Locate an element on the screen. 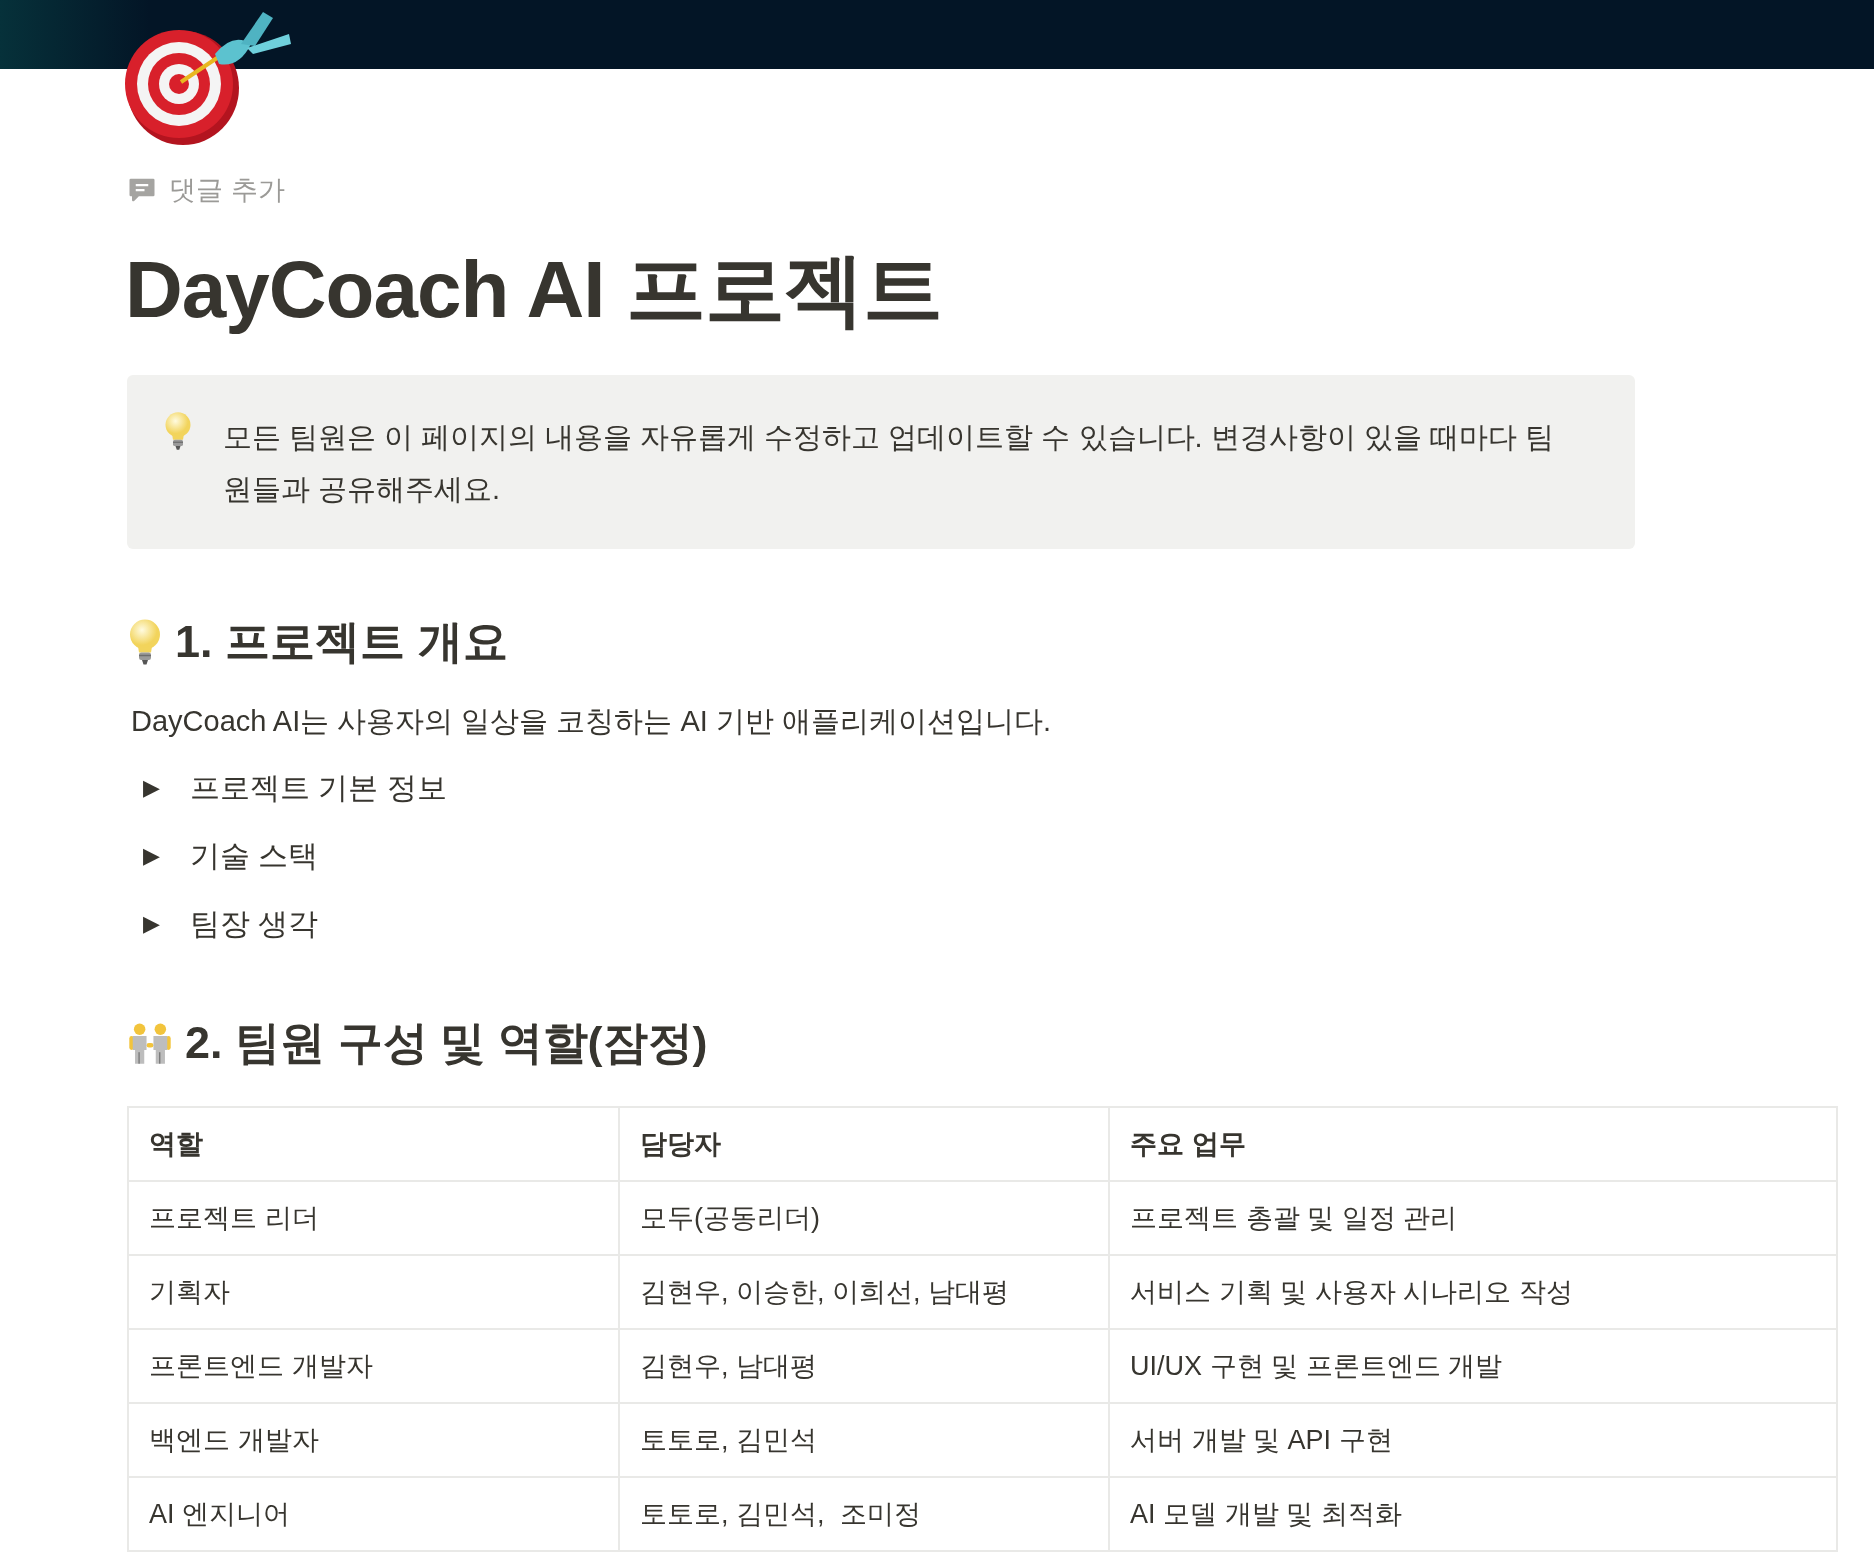 Image resolution: width=1874 pixels, height=1560 pixels. table-cell: 김현우, 이승한, 이희선, 남대평 is located at coordinates (864, 1292).